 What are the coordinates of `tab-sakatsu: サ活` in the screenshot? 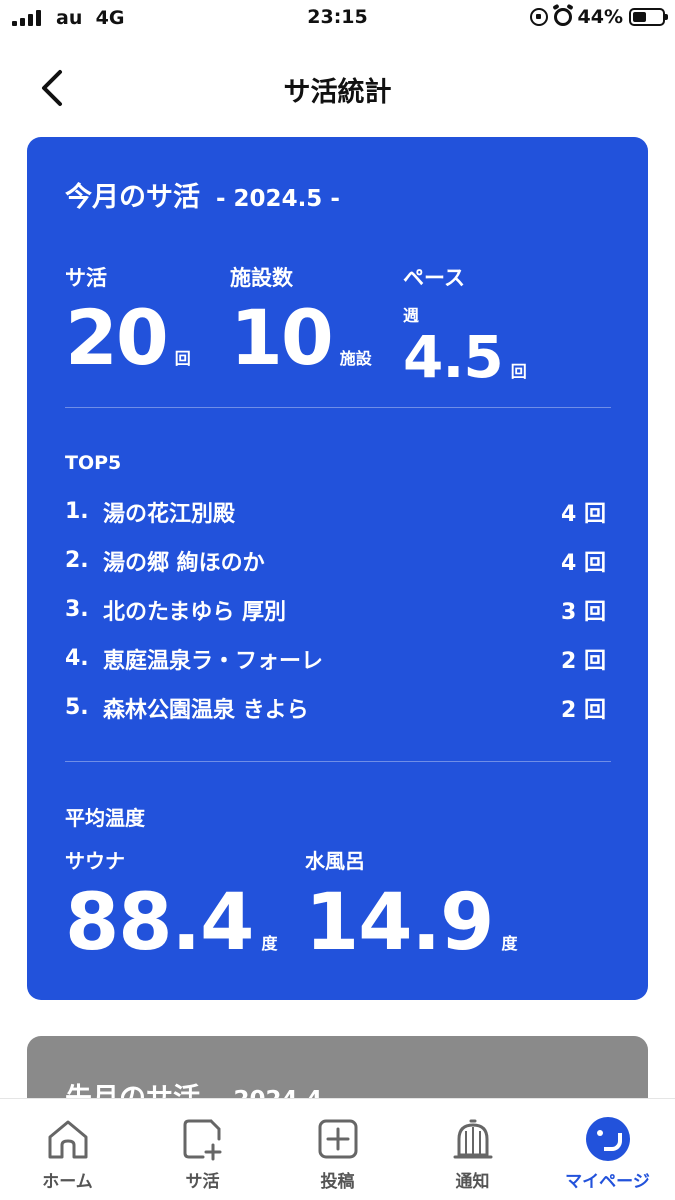 It's located at (202, 1149).